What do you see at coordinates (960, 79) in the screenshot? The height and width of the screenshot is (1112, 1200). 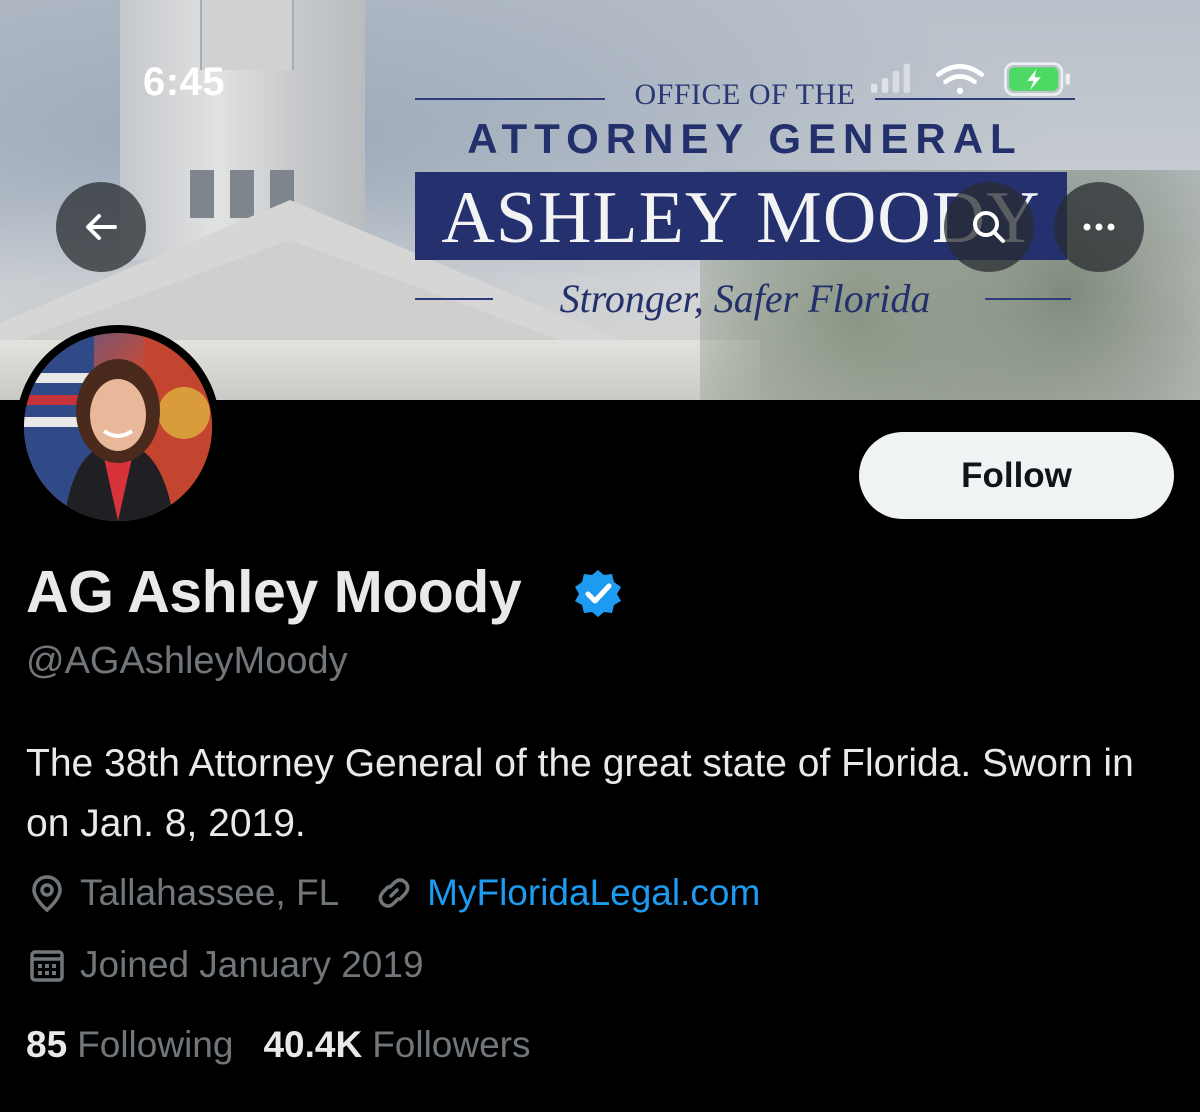 I see `wifi-icon` at bounding box center [960, 79].